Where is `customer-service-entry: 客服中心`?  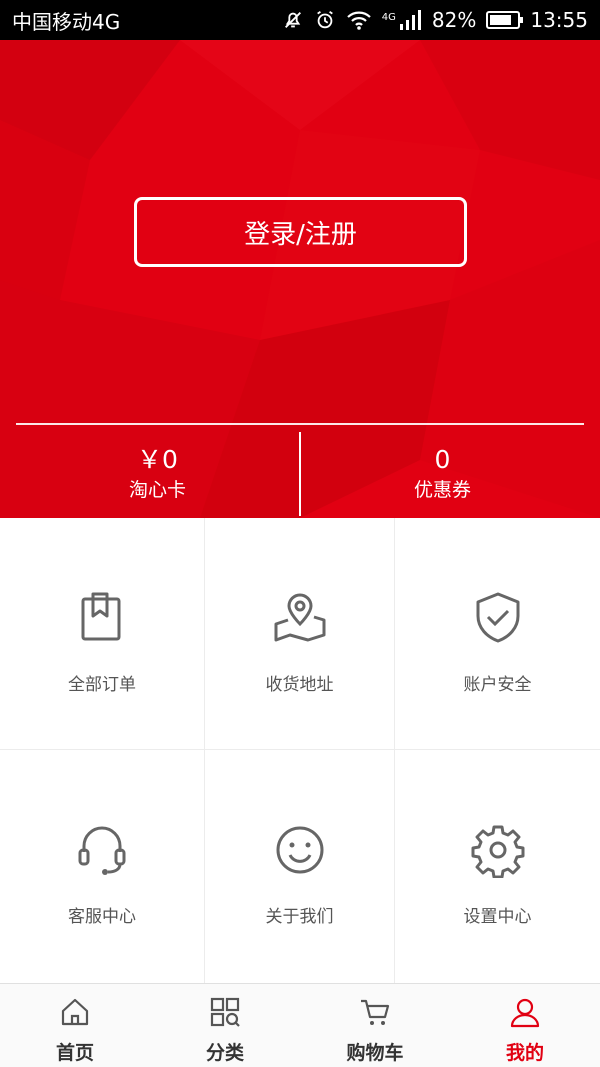 customer-service-entry: 客服中心 is located at coordinates (102, 866).